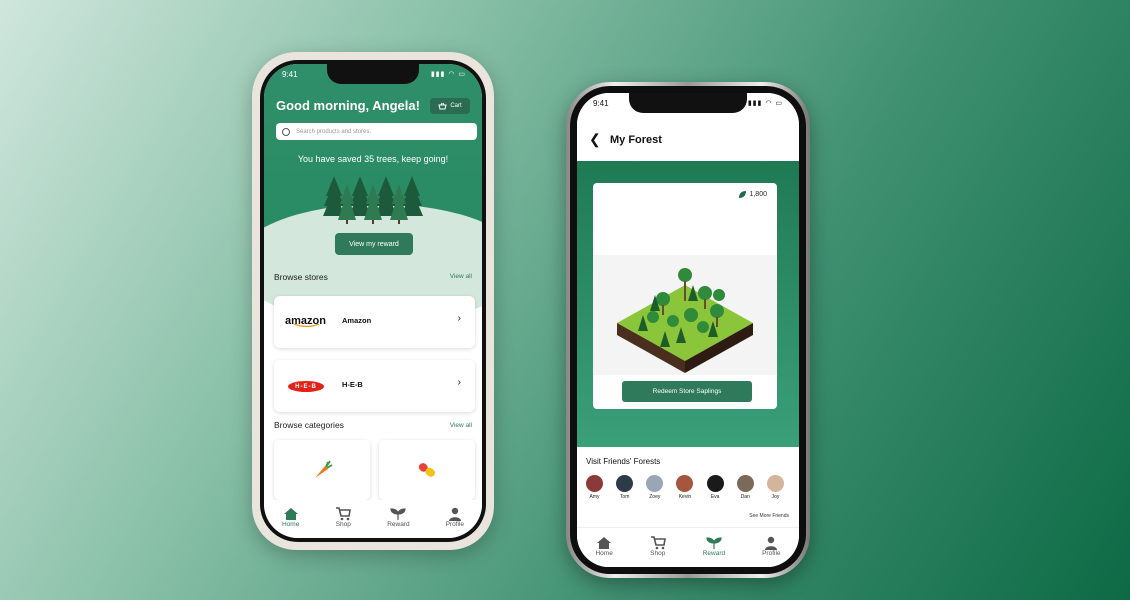 The height and width of the screenshot is (600, 1130). Describe the element at coordinates (775, 497) in the screenshot. I see `friend-name: Joy` at that location.